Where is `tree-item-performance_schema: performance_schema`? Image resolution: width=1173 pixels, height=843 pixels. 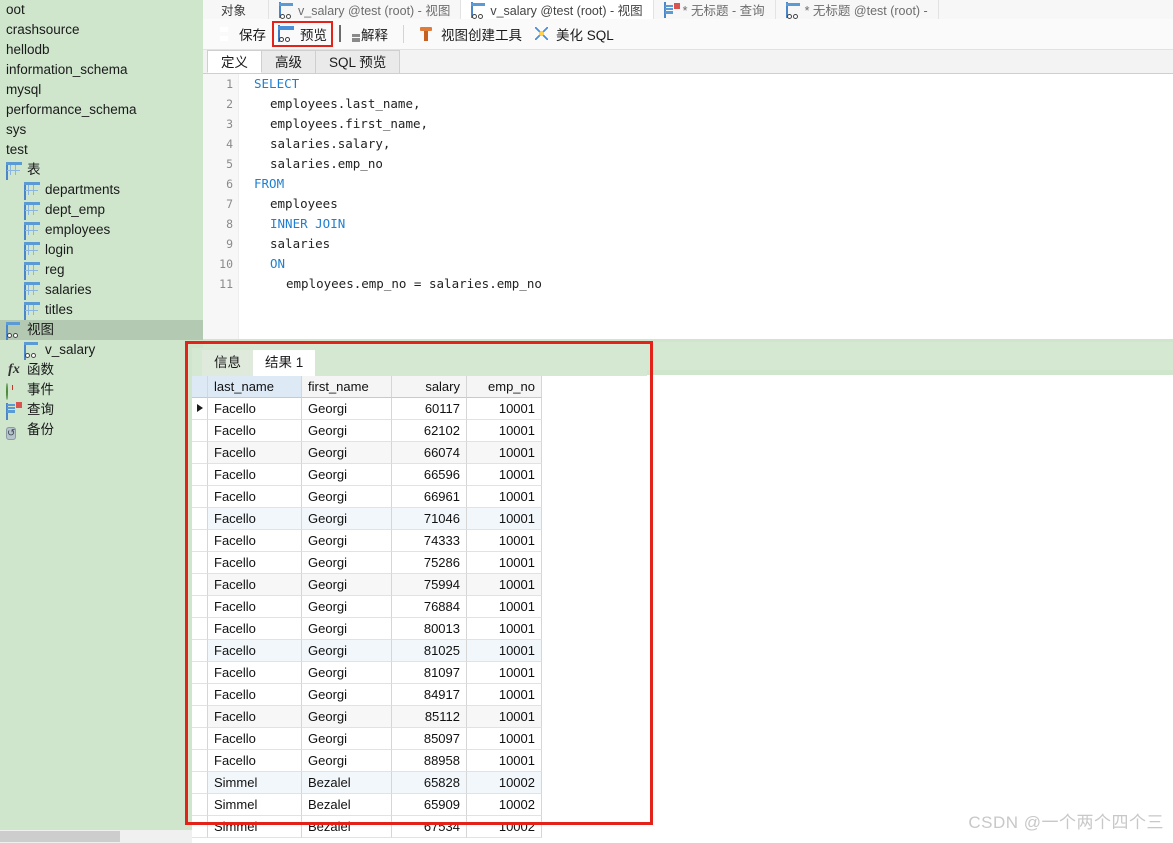
tree-item-performance_schema: performance_schema is located at coordinates (101, 110).